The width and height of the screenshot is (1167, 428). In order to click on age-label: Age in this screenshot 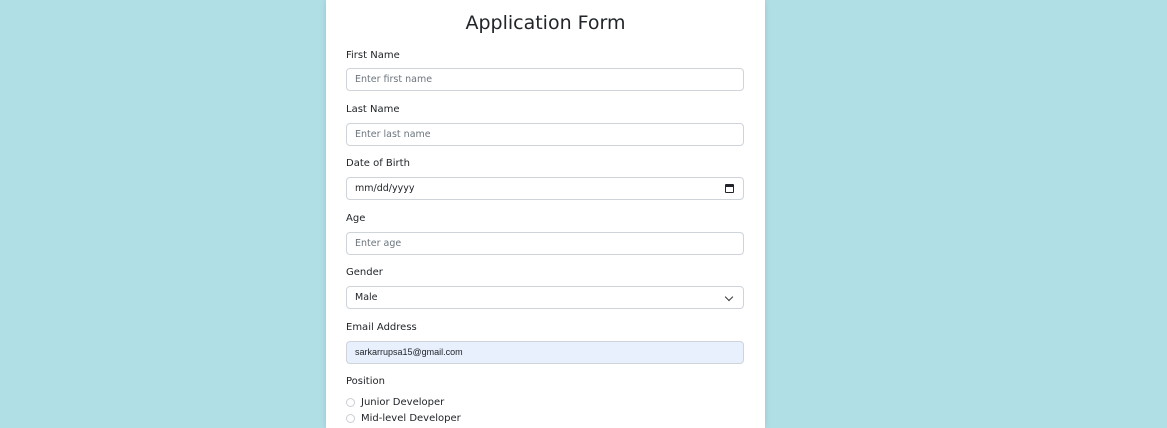, I will do `click(356, 218)`.